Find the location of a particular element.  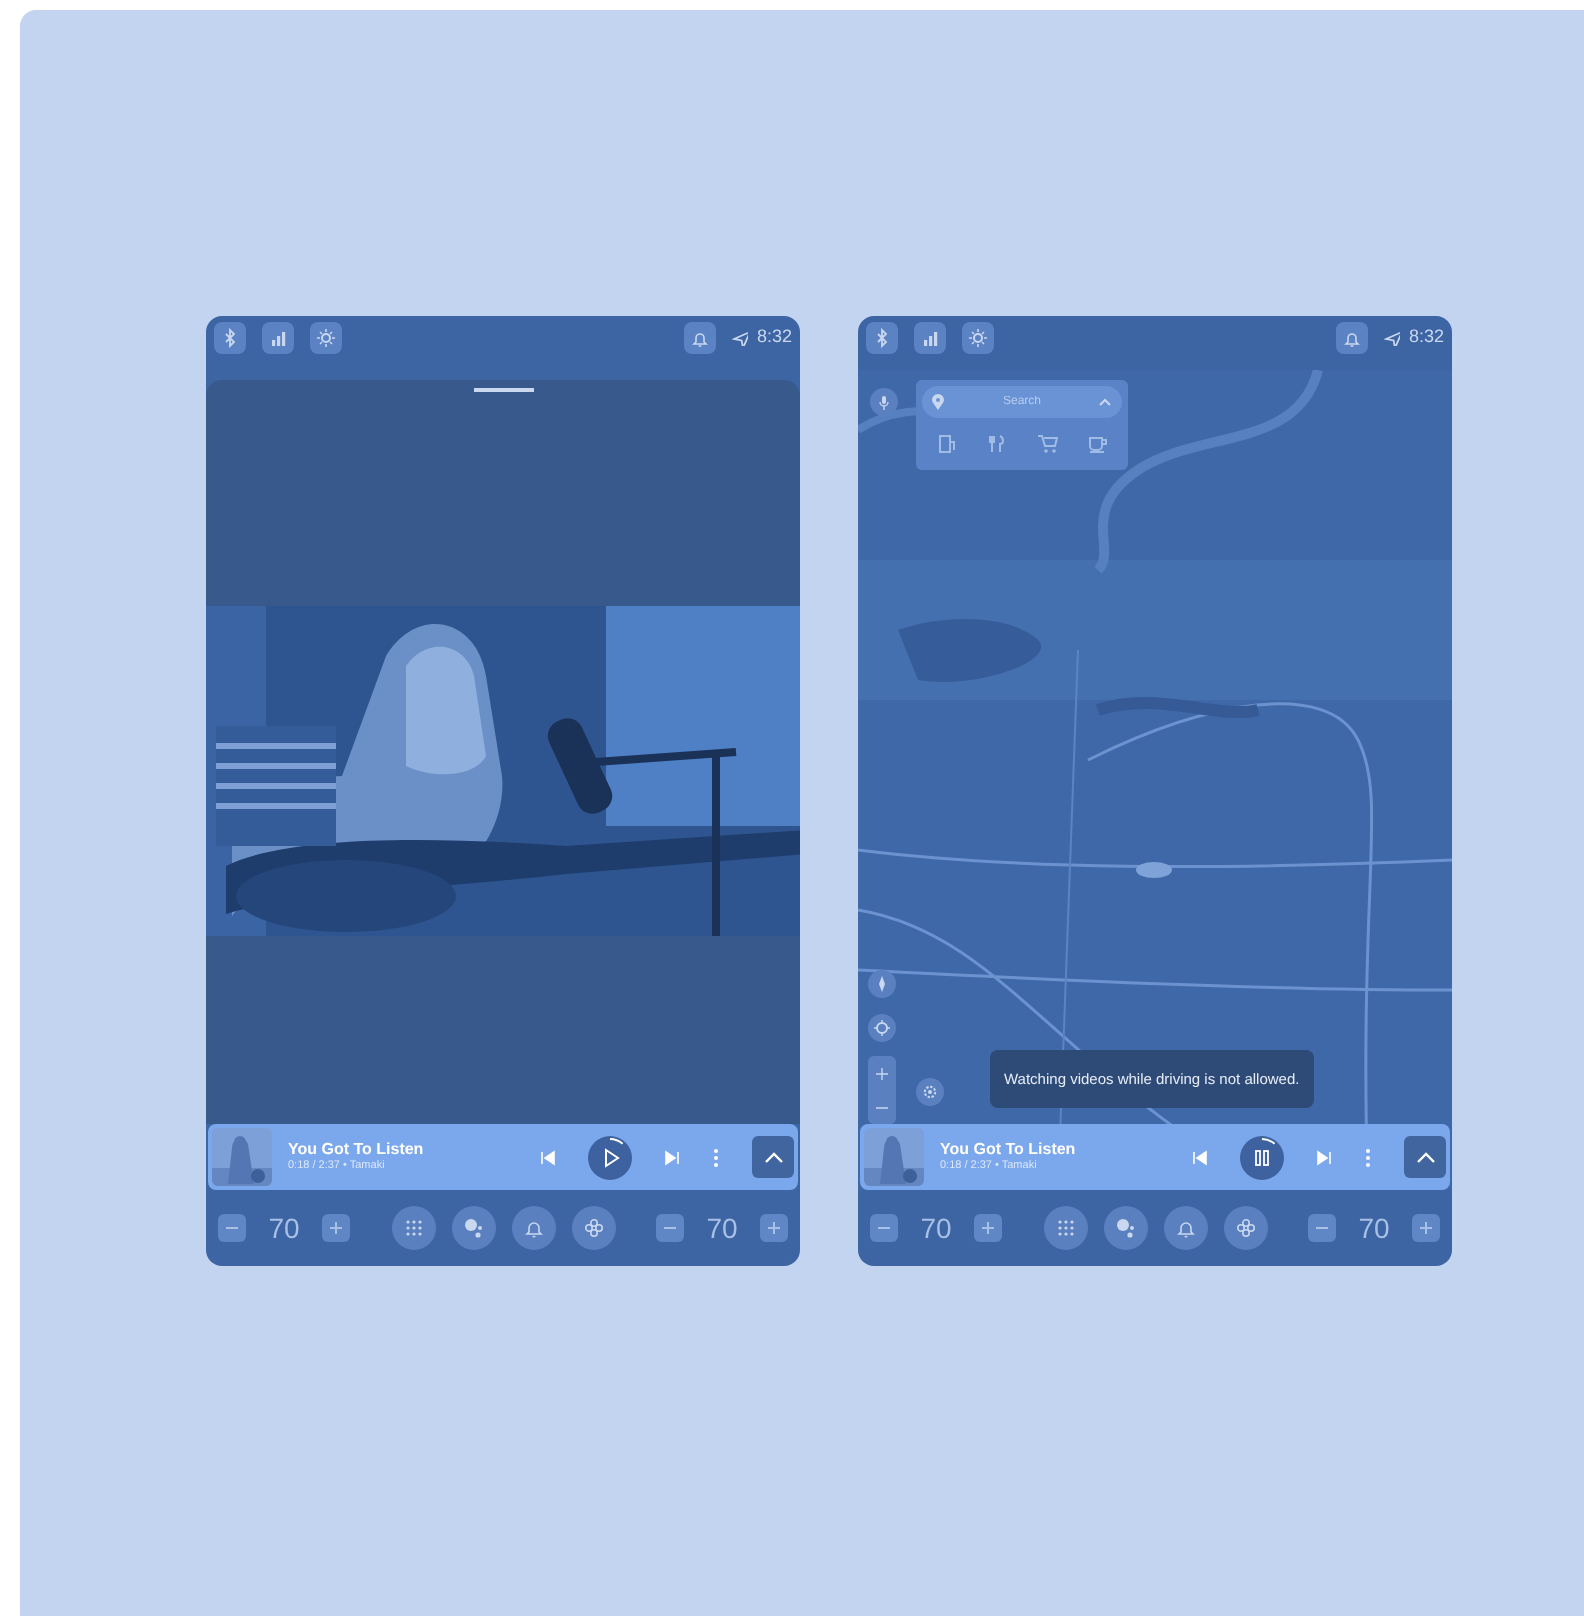

skip-next-icon is located at coordinates (672, 1157).